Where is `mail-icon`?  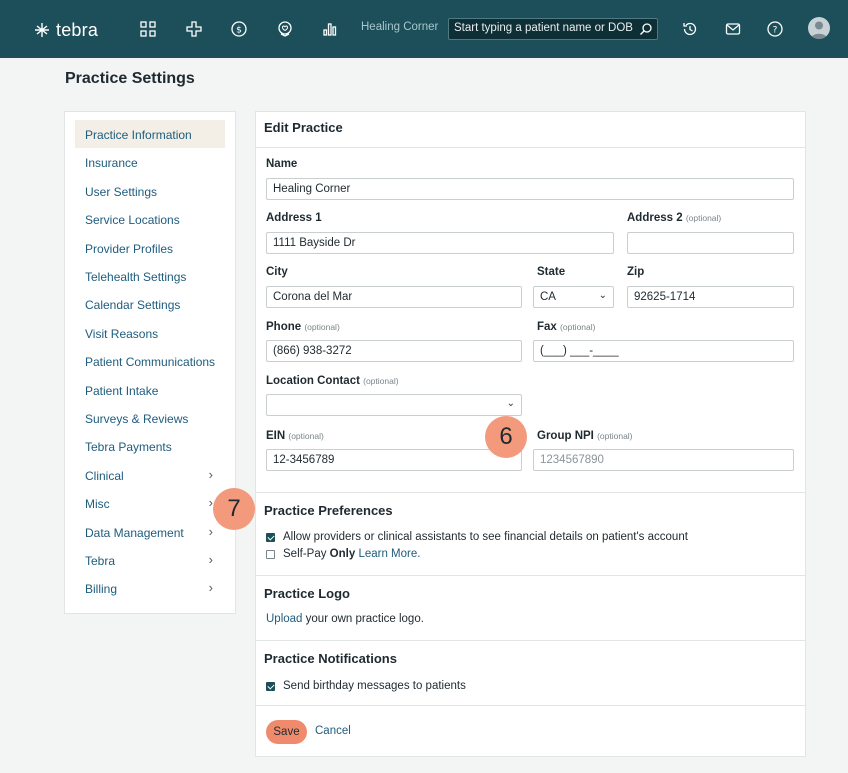
mail-icon is located at coordinates (733, 29).